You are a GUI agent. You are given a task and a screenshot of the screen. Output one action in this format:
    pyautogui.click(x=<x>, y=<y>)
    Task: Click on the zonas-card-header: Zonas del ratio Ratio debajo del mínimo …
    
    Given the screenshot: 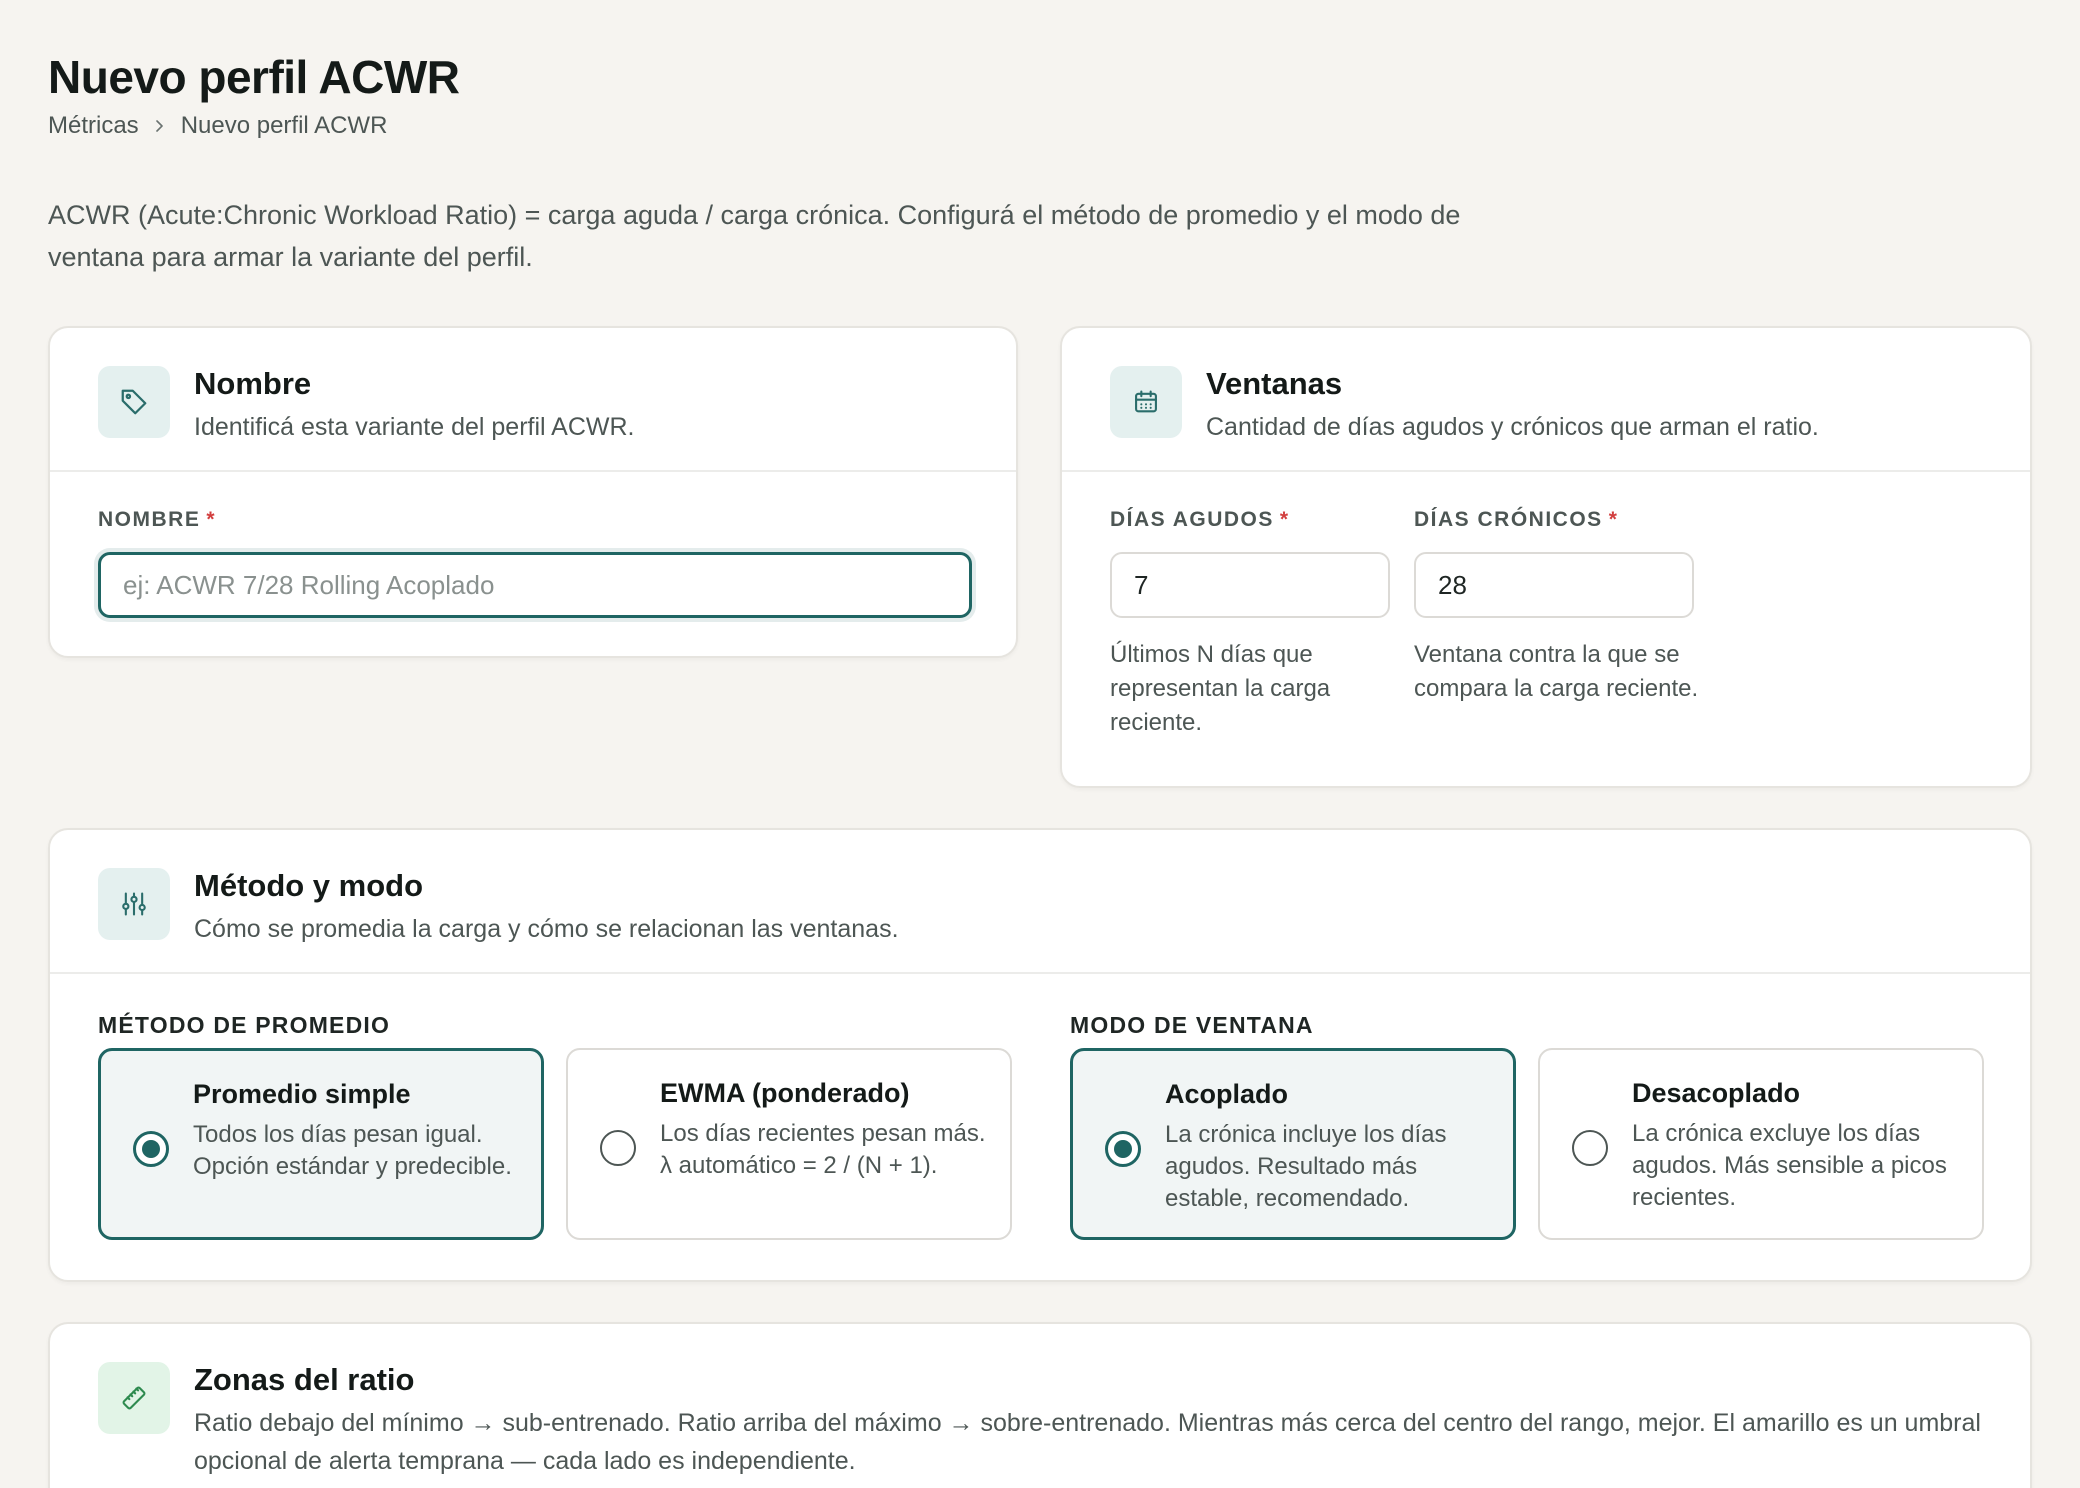 What is the action you would take?
    pyautogui.click(x=1040, y=1399)
    